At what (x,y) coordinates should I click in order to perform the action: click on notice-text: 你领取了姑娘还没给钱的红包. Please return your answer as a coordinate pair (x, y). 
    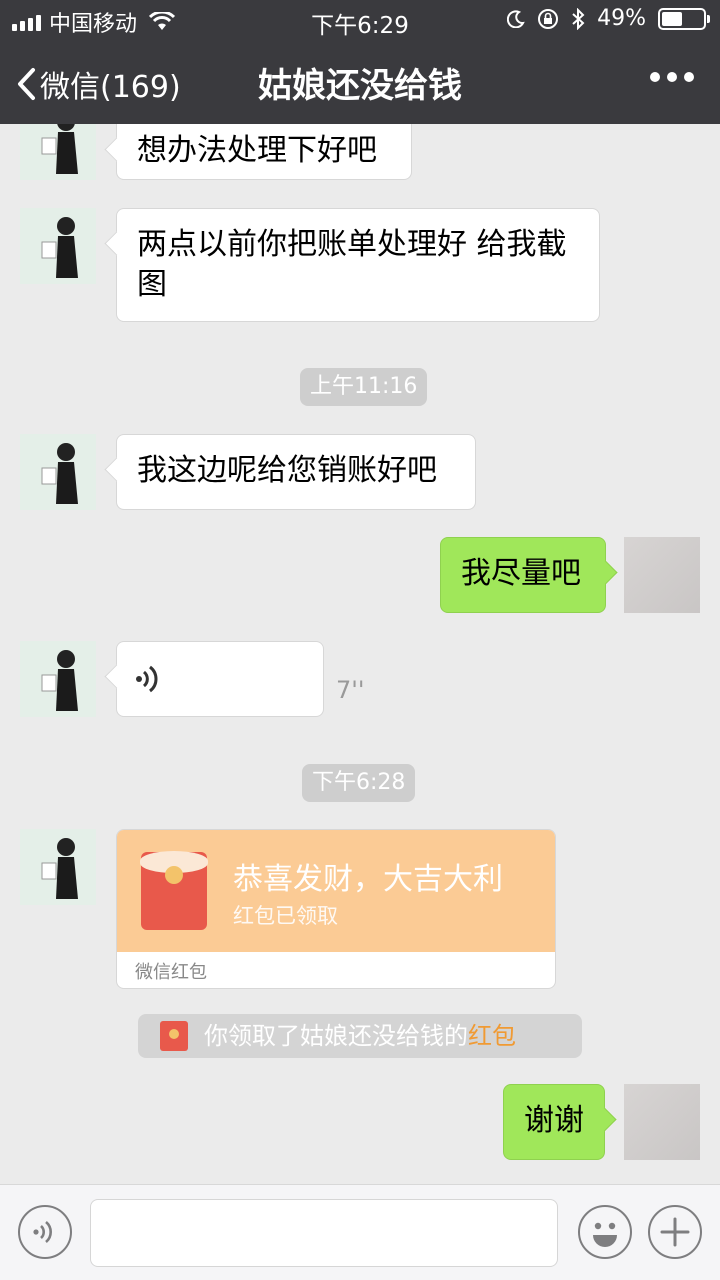
    Looking at the image, I should click on (360, 1036).